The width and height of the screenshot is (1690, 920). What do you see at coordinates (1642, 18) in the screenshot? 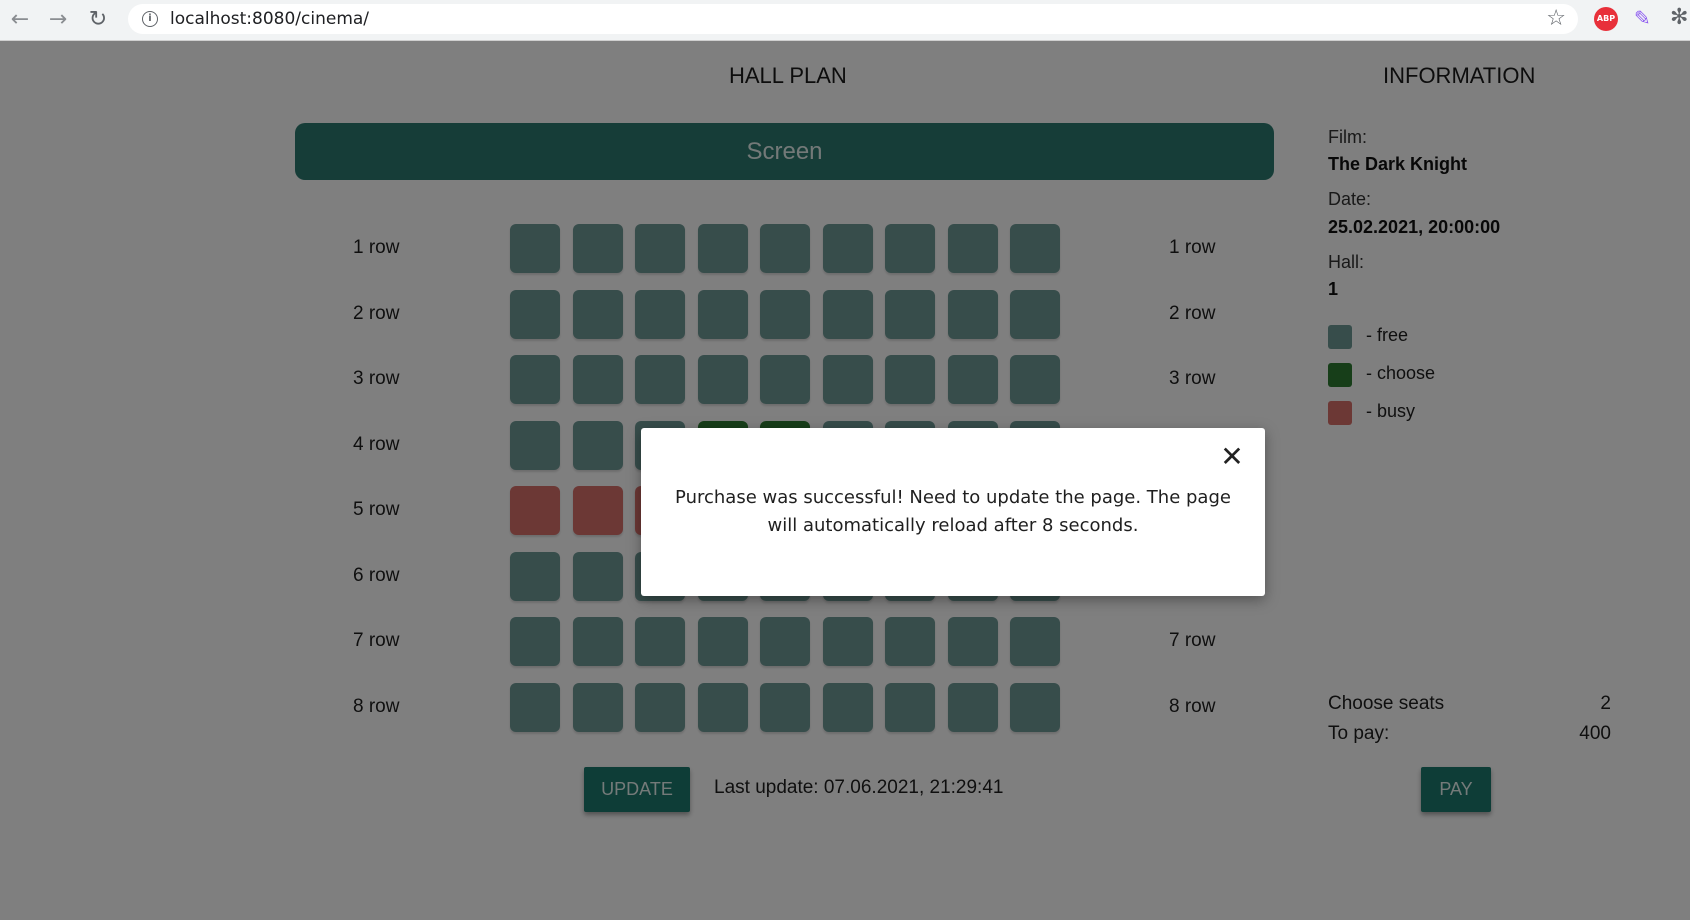
I see `pen-extension-icon: ✎` at bounding box center [1642, 18].